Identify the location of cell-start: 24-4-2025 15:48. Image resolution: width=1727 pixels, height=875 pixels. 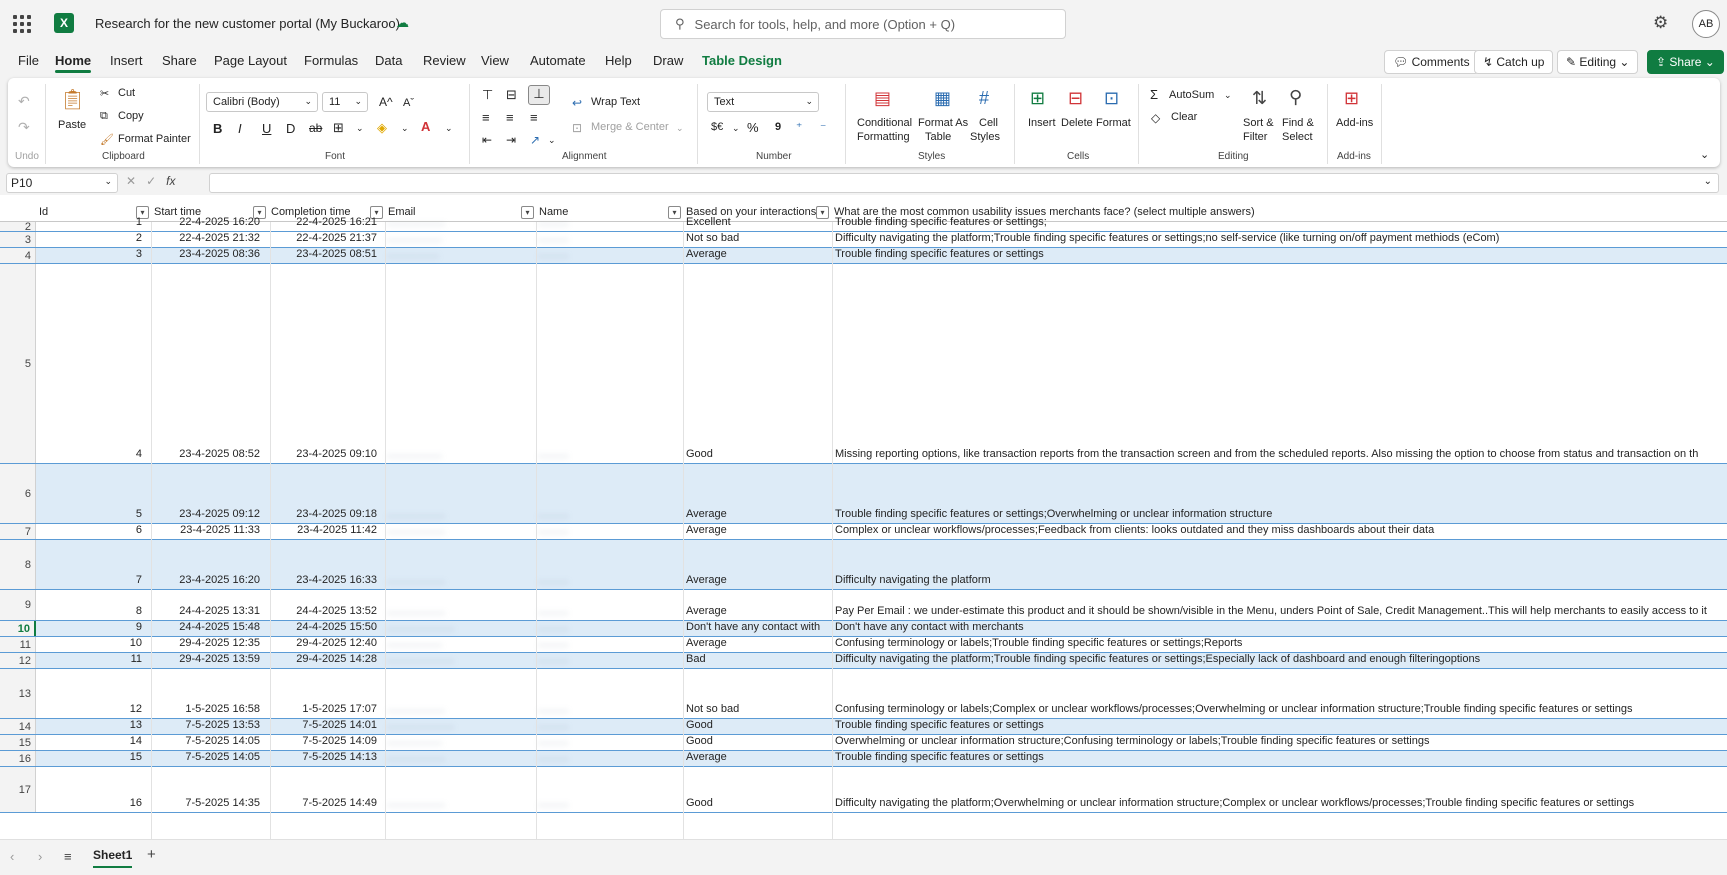
(206, 628).